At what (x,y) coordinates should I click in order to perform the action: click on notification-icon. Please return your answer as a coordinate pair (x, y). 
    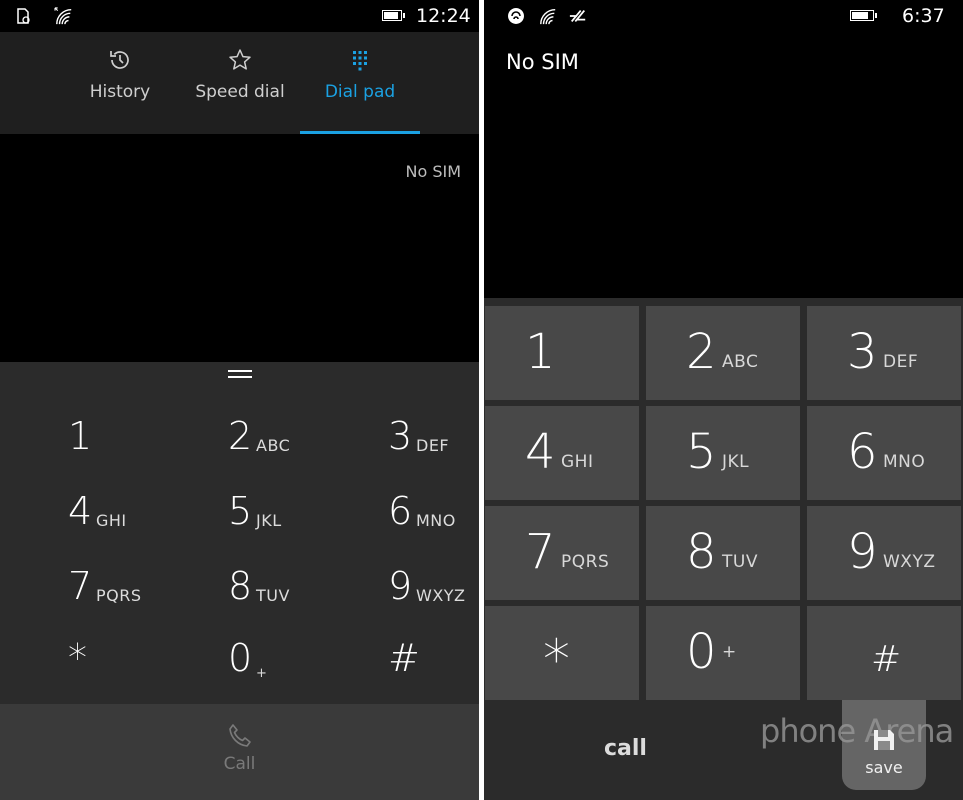
    Looking at the image, I should click on (23, 16).